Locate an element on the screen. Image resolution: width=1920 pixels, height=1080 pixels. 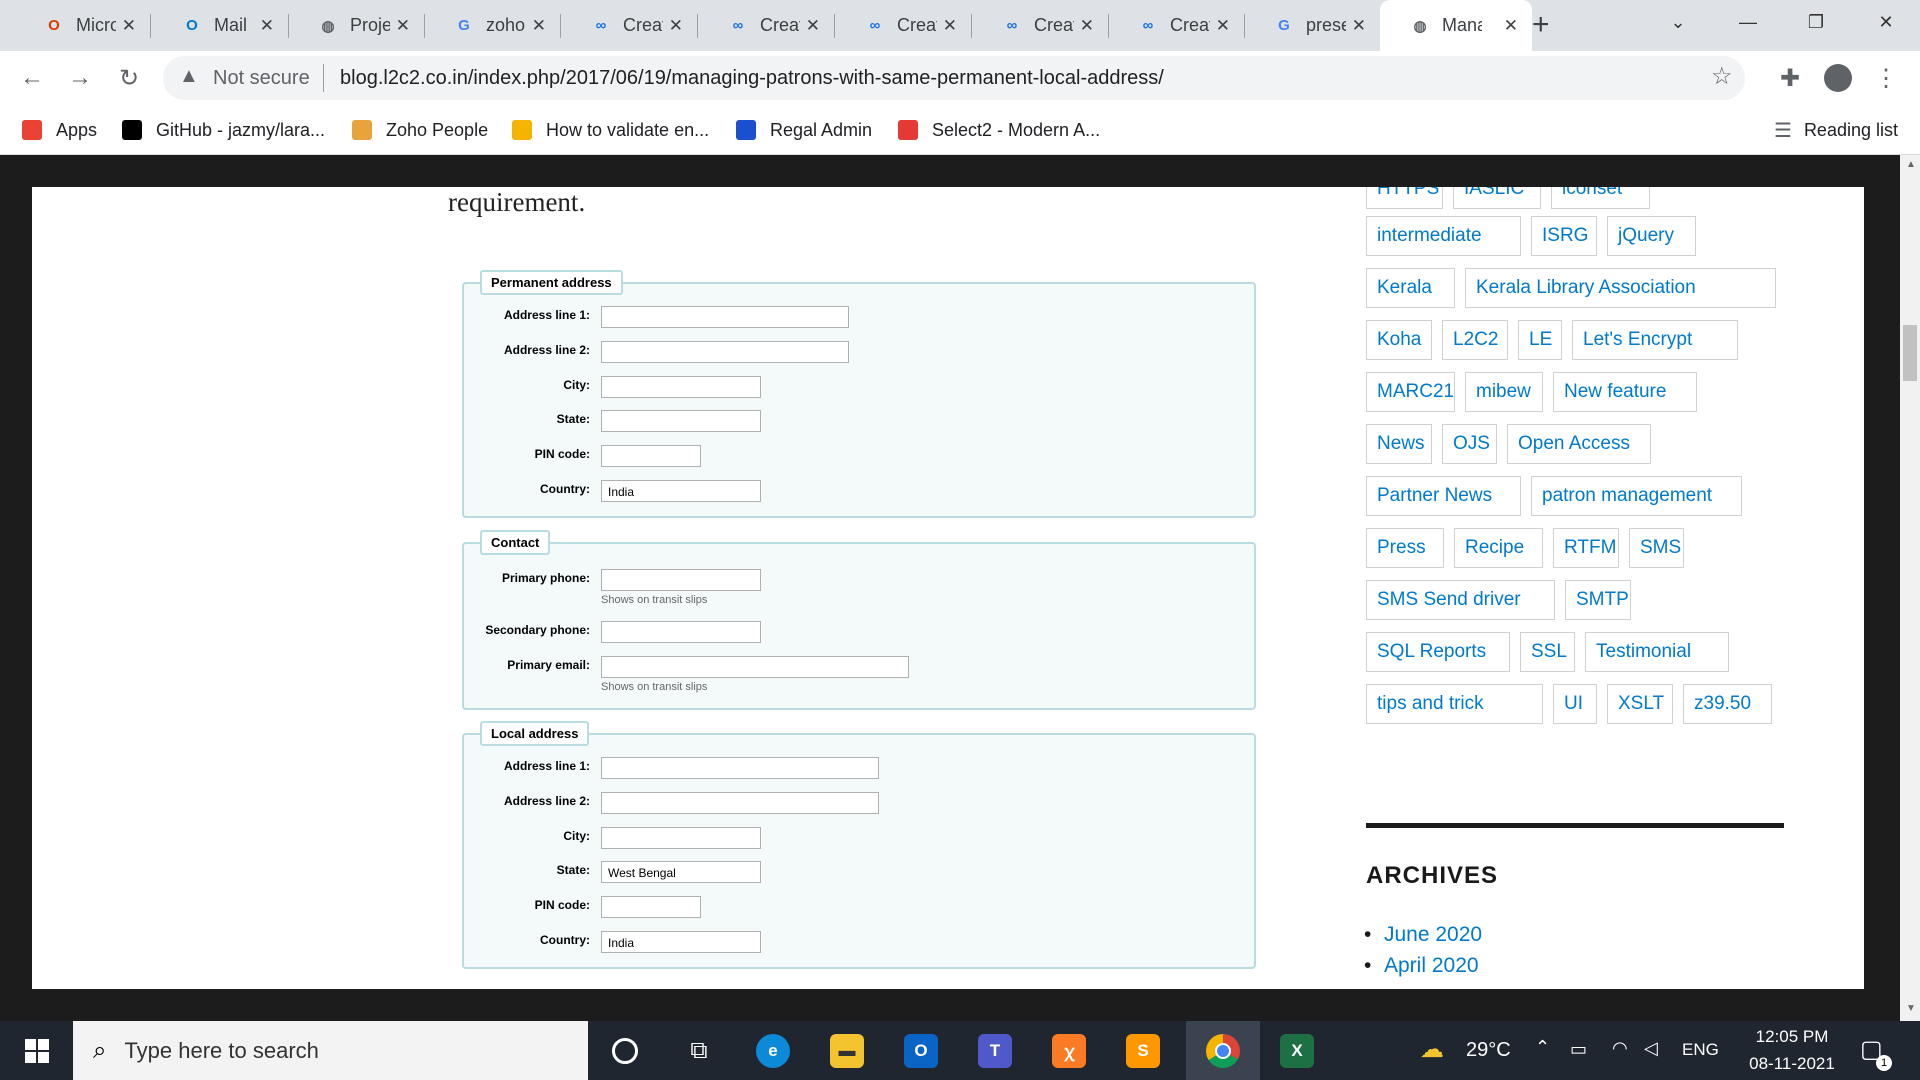
new-tab-button: + is located at coordinates (1541, 25).